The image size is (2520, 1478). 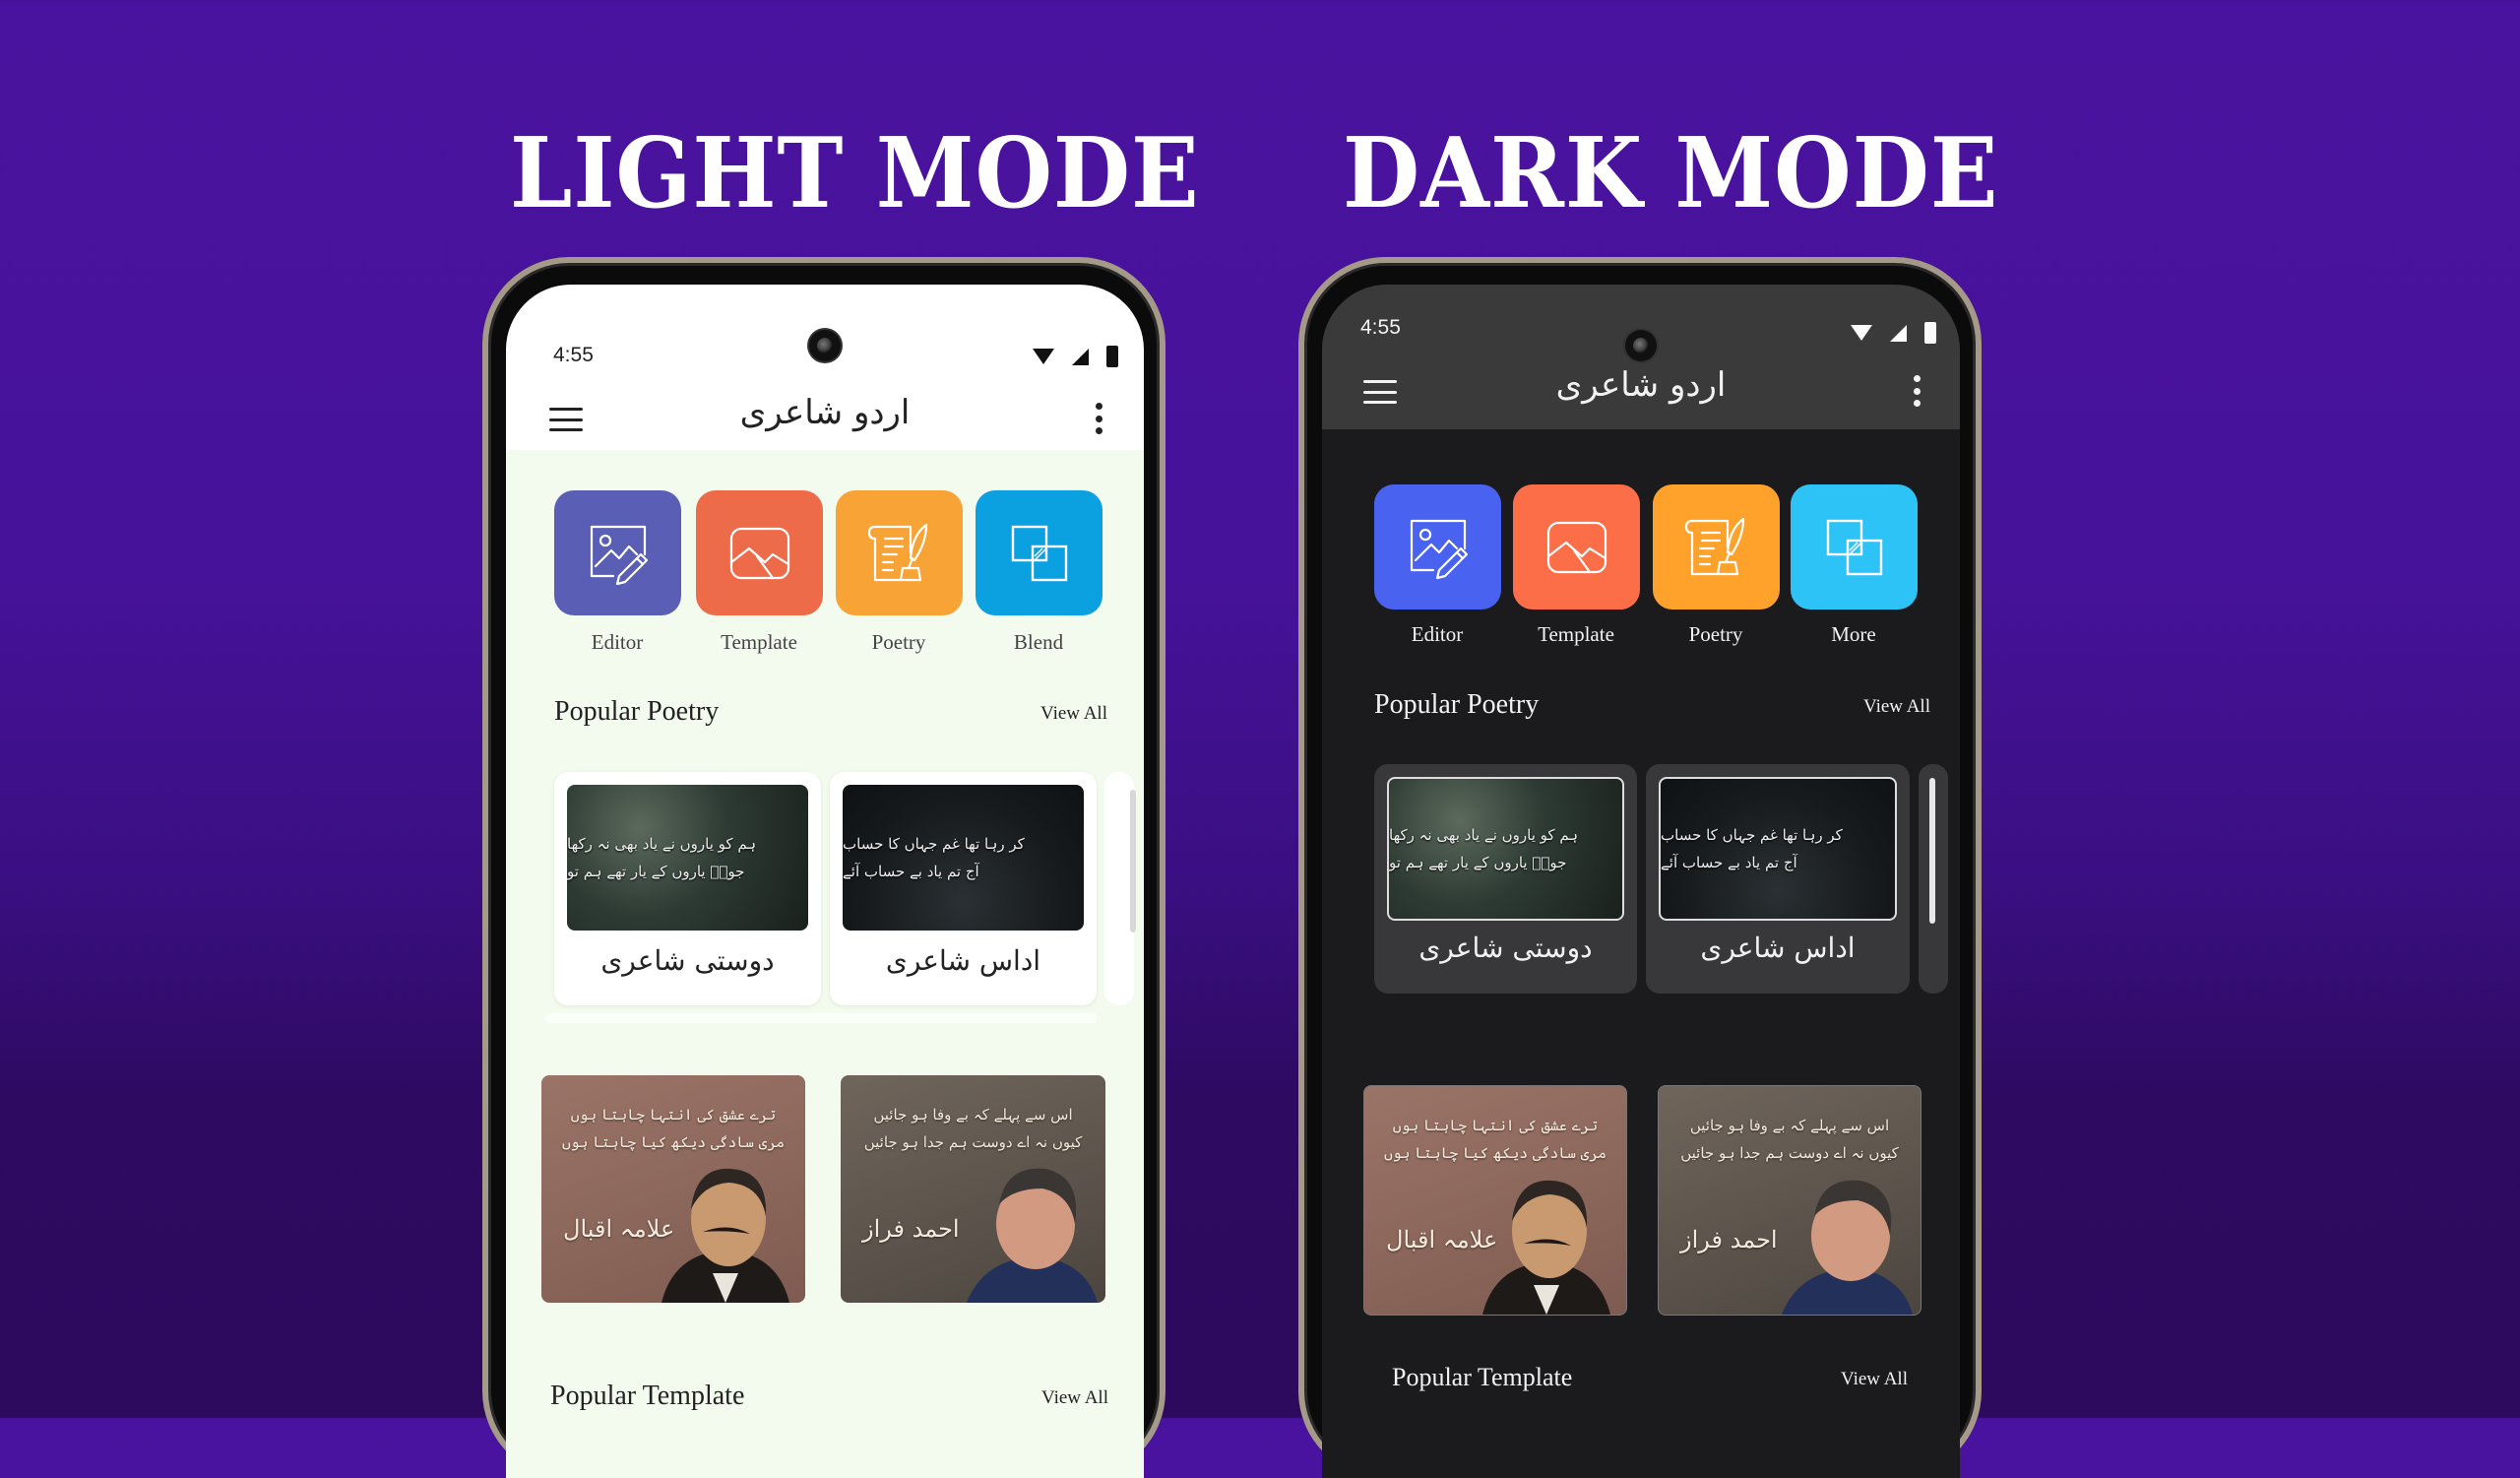 I want to click on tile-label-more: More, so click(x=1853, y=634).